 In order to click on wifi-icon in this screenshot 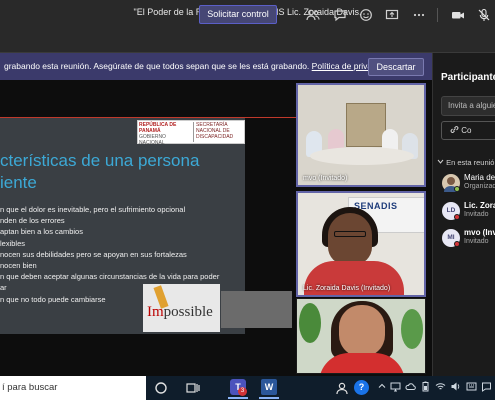, I will do `click(440, 387)`.